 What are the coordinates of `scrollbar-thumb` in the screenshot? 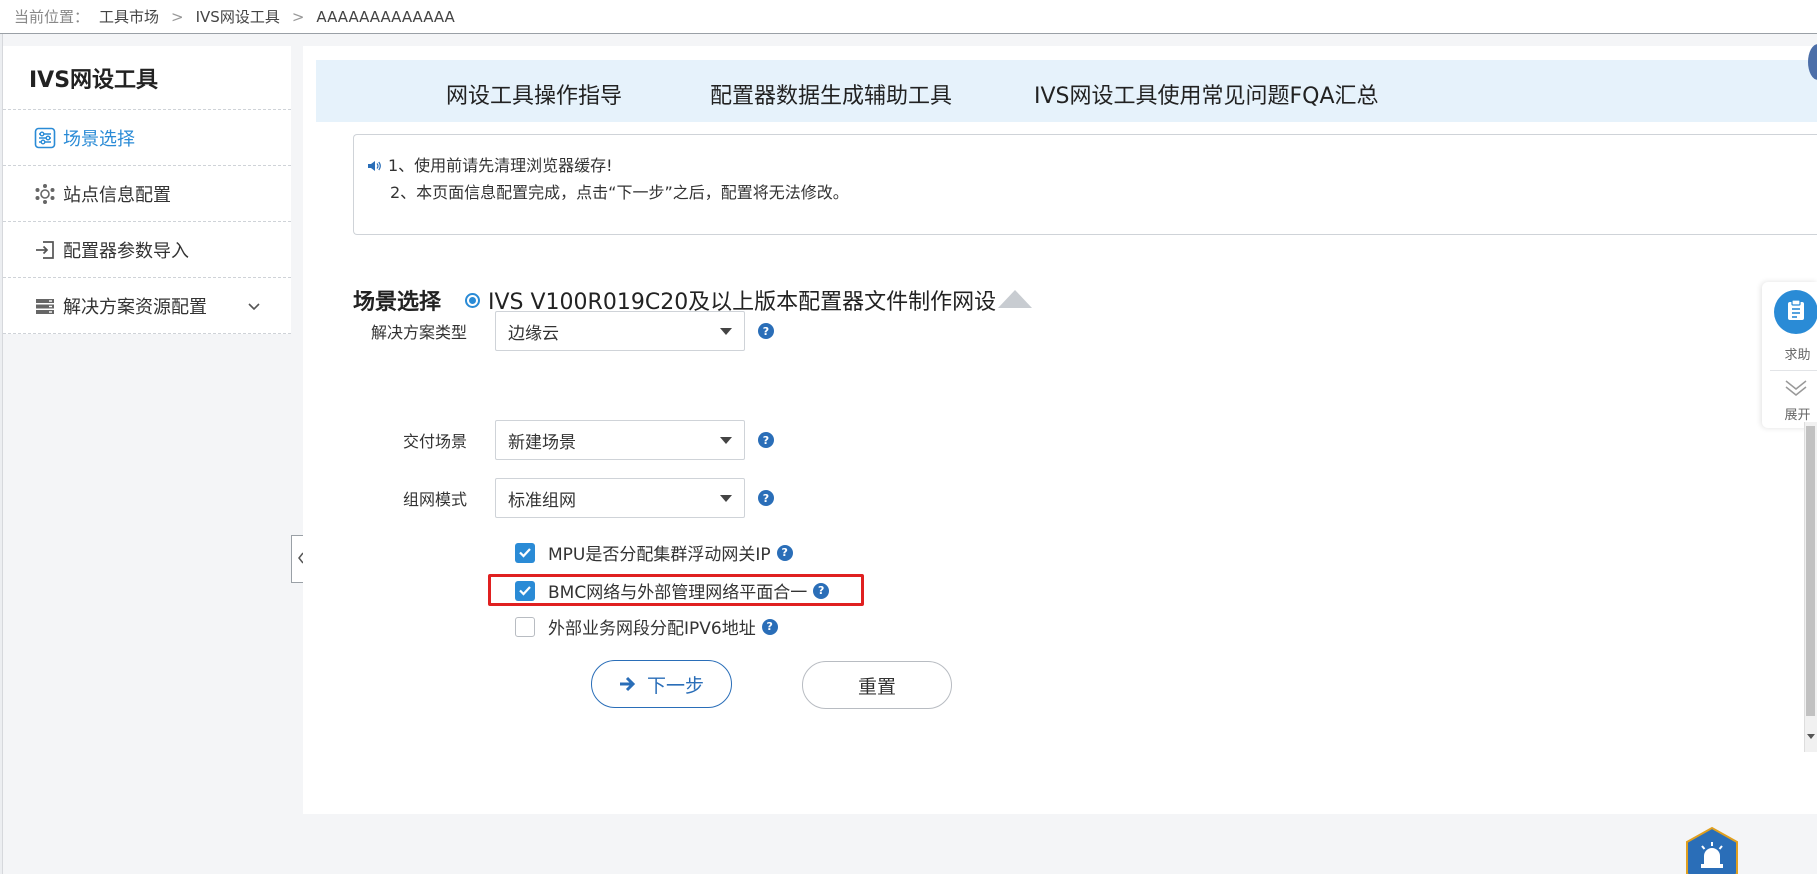 It's located at (1810, 571).